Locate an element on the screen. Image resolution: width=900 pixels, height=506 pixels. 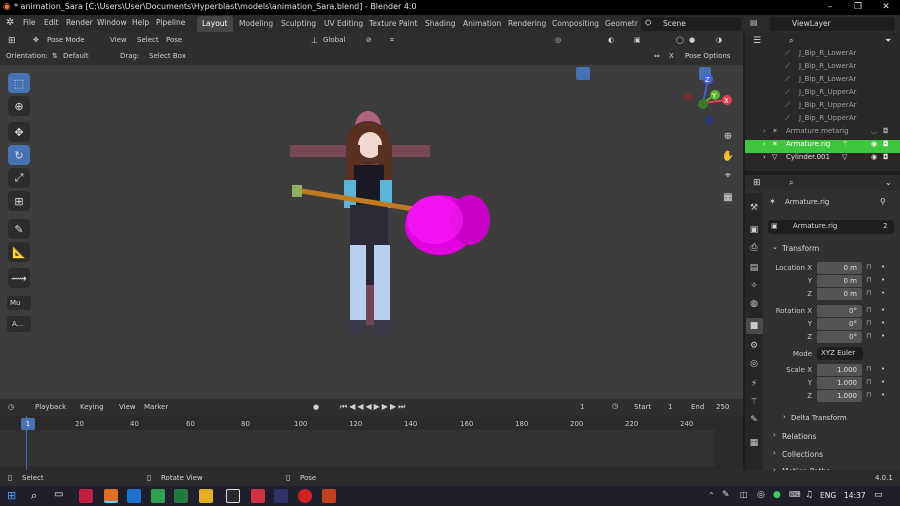
rotation-mode-dropdown: XYZ Euler is located at coordinates (840, 353).